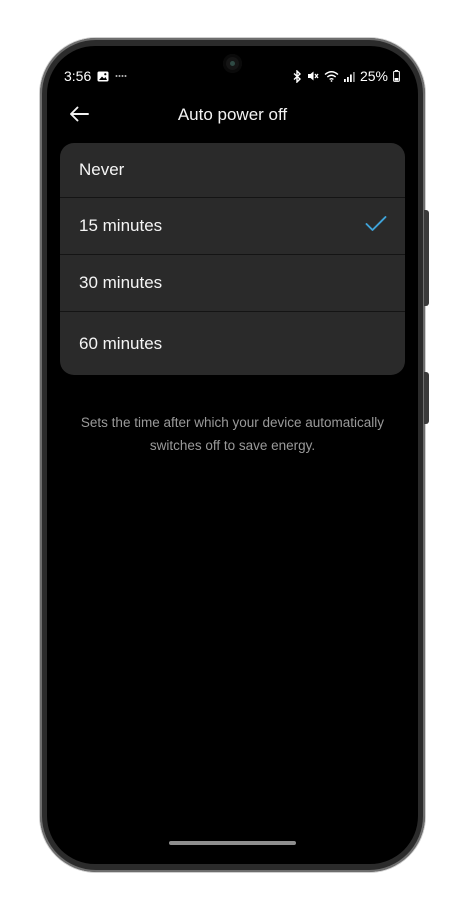  I want to click on mute-icon, so click(313, 76).